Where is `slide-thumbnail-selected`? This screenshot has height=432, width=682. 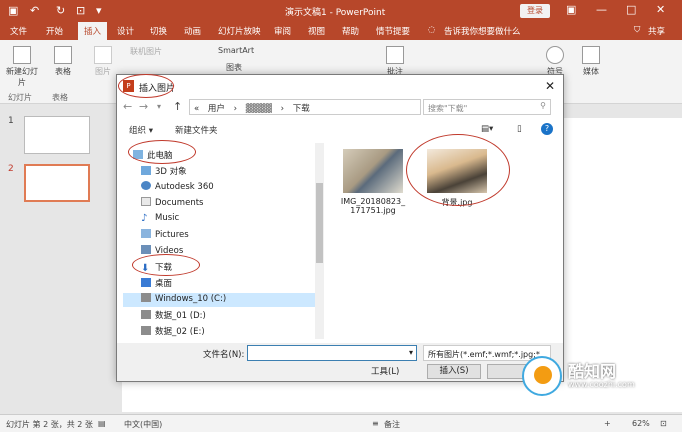
slide-thumbnail-selected is located at coordinates (57, 183).